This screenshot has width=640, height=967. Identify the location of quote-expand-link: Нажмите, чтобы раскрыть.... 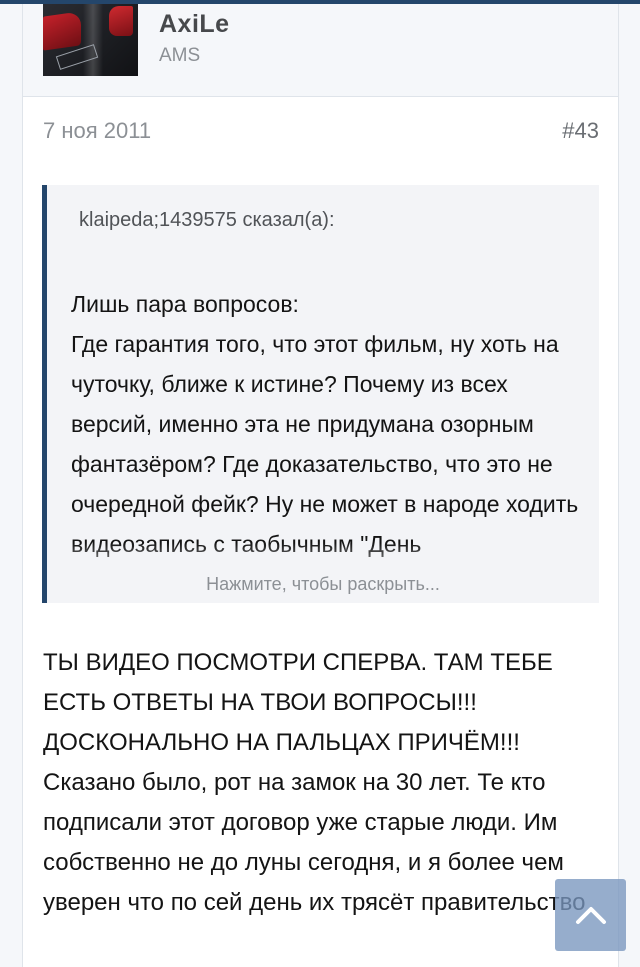
(323, 584).